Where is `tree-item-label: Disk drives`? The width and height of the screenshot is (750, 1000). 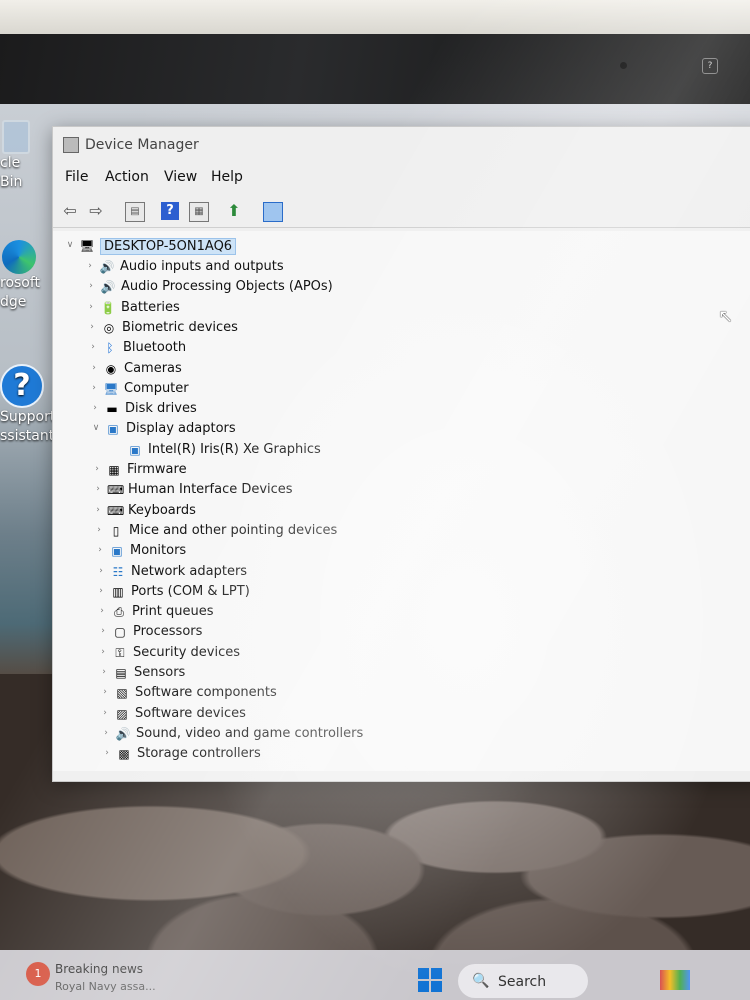
tree-item-label: Disk drives is located at coordinates (161, 409).